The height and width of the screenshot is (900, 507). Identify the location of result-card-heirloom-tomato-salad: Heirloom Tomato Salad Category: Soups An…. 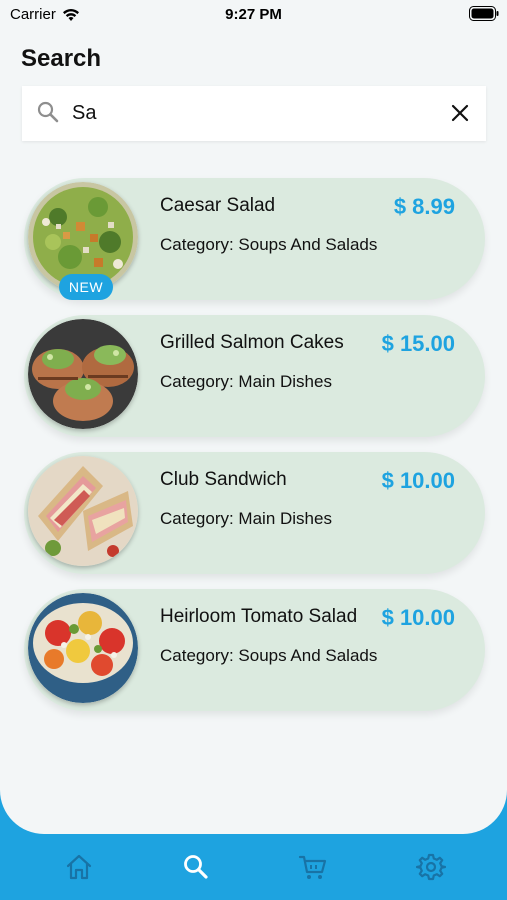
(254, 650).